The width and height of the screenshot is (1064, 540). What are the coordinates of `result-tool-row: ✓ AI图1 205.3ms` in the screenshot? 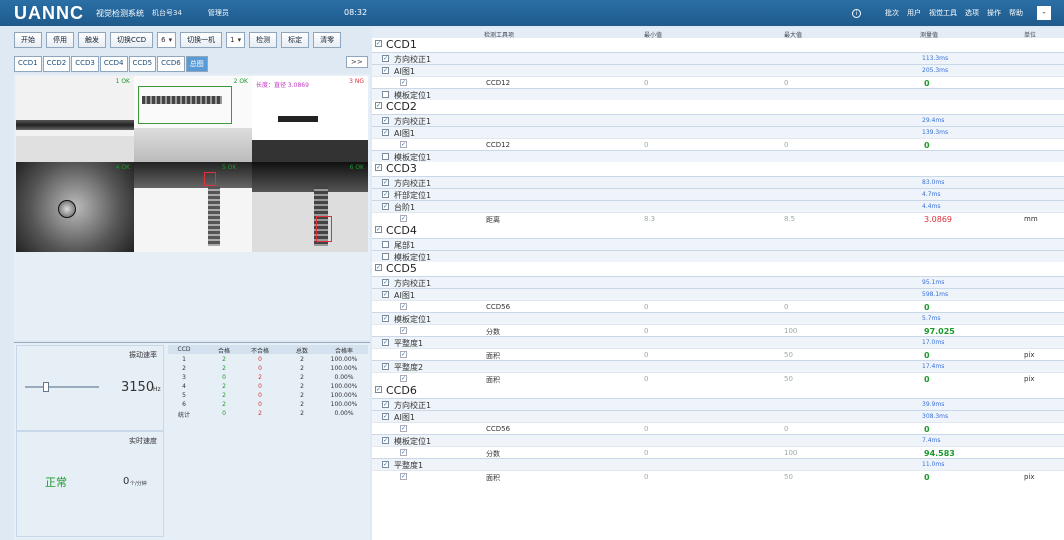 It's located at (718, 70).